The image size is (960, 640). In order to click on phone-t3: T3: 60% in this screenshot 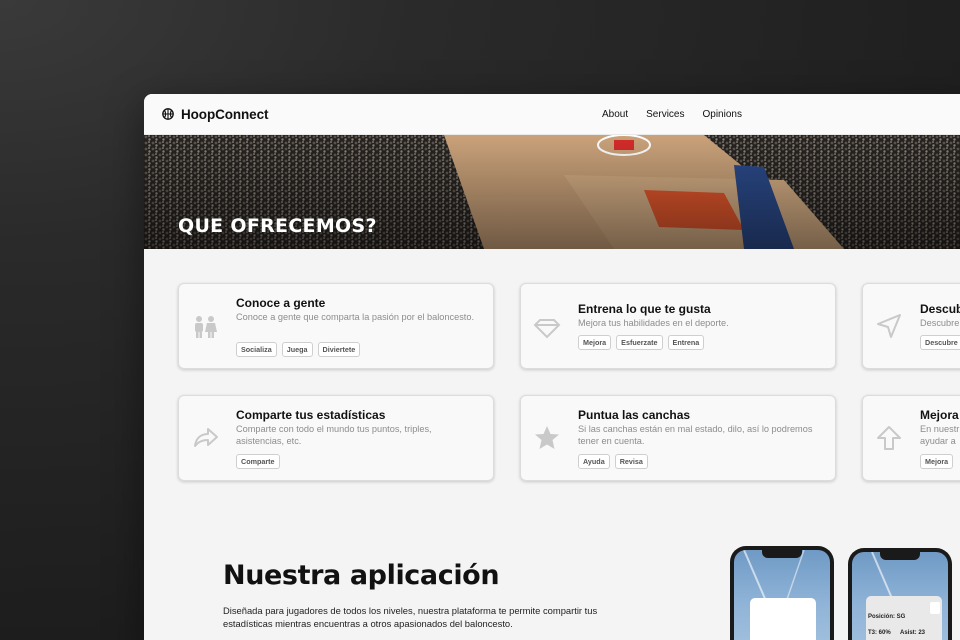, I will do `click(879, 633)`.